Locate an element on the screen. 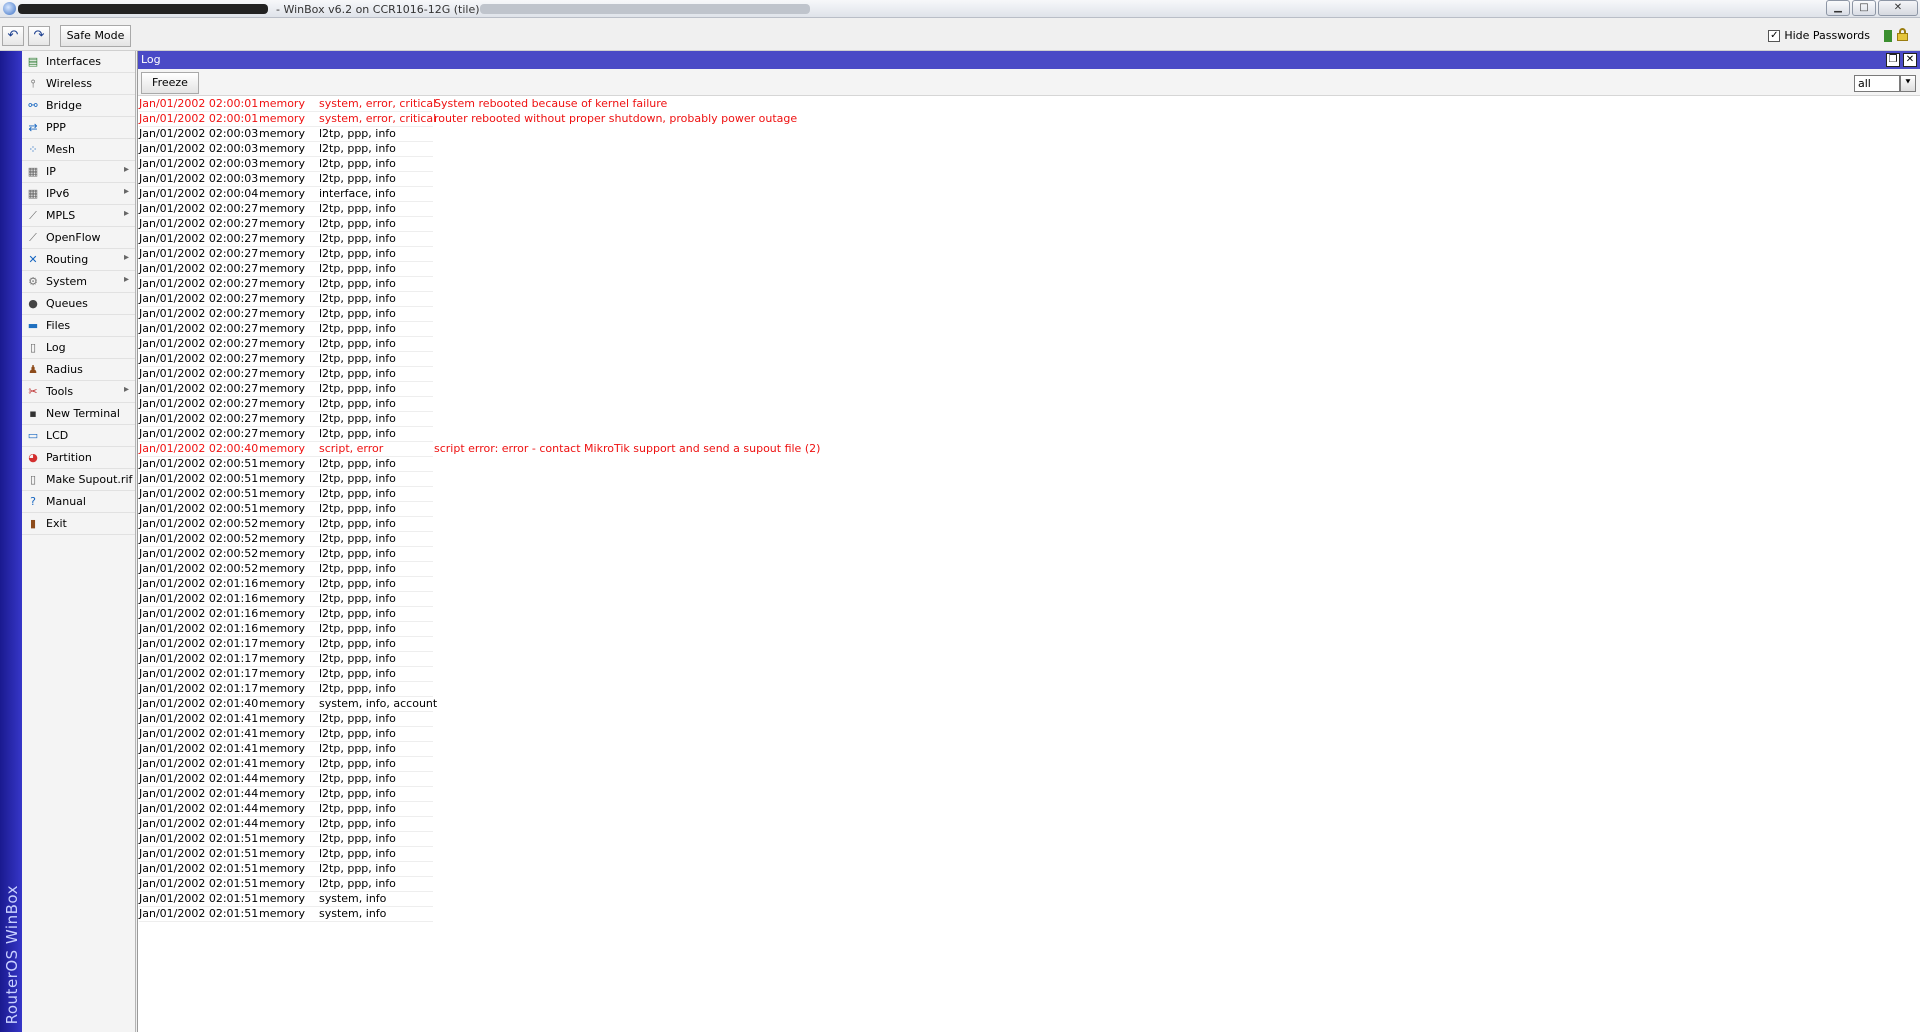 Image resolution: width=1920 pixels, height=1032 pixels. minimize-button: ▁ is located at coordinates (1838, 8).